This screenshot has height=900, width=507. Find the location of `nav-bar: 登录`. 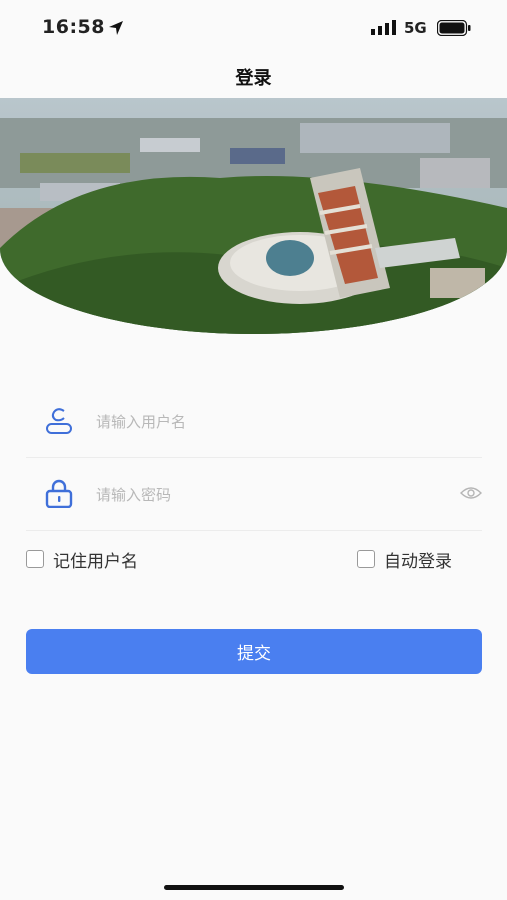

nav-bar: 登录 is located at coordinates (253, 77).